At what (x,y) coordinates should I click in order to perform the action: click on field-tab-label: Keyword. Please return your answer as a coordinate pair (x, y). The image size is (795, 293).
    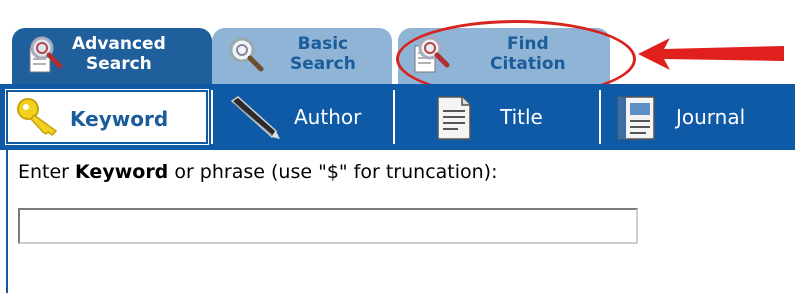
    Looking at the image, I should click on (119, 119).